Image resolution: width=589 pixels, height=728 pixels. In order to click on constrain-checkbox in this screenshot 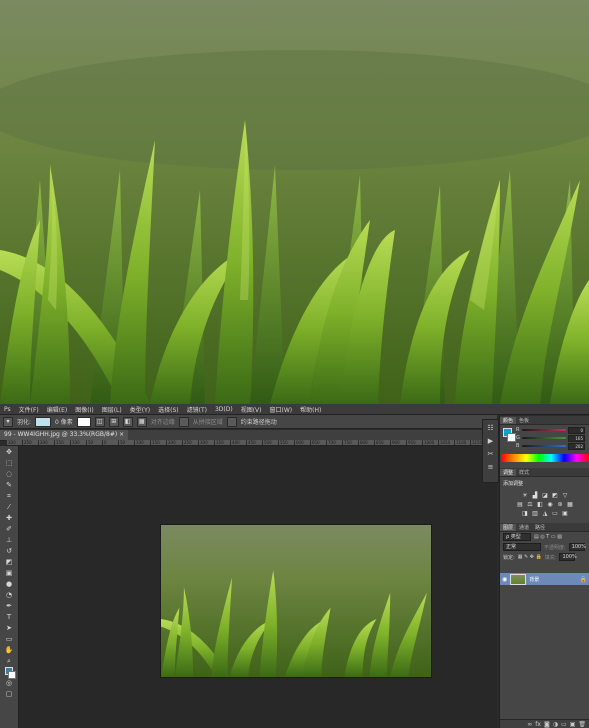, I will do `click(231, 421)`.